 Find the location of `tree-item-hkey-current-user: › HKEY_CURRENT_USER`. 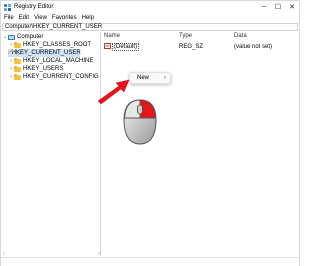

tree-item-hkey-current-user: › HKEY_CURRENT_USER is located at coordinates (44, 53).